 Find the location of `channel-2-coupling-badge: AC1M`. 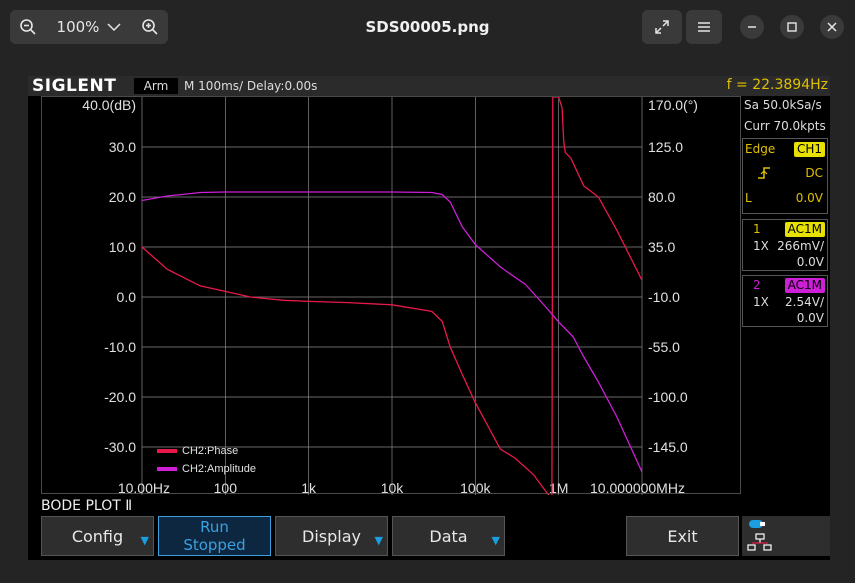

channel-2-coupling-badge: AC1M is located at coordinates (804, 285).